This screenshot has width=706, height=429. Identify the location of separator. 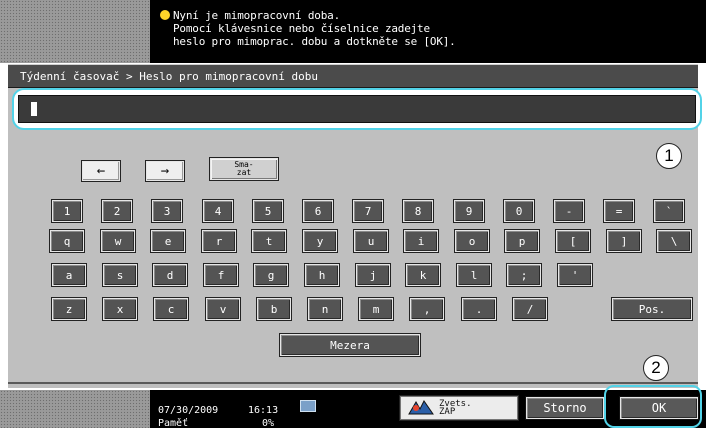
(353, 383).